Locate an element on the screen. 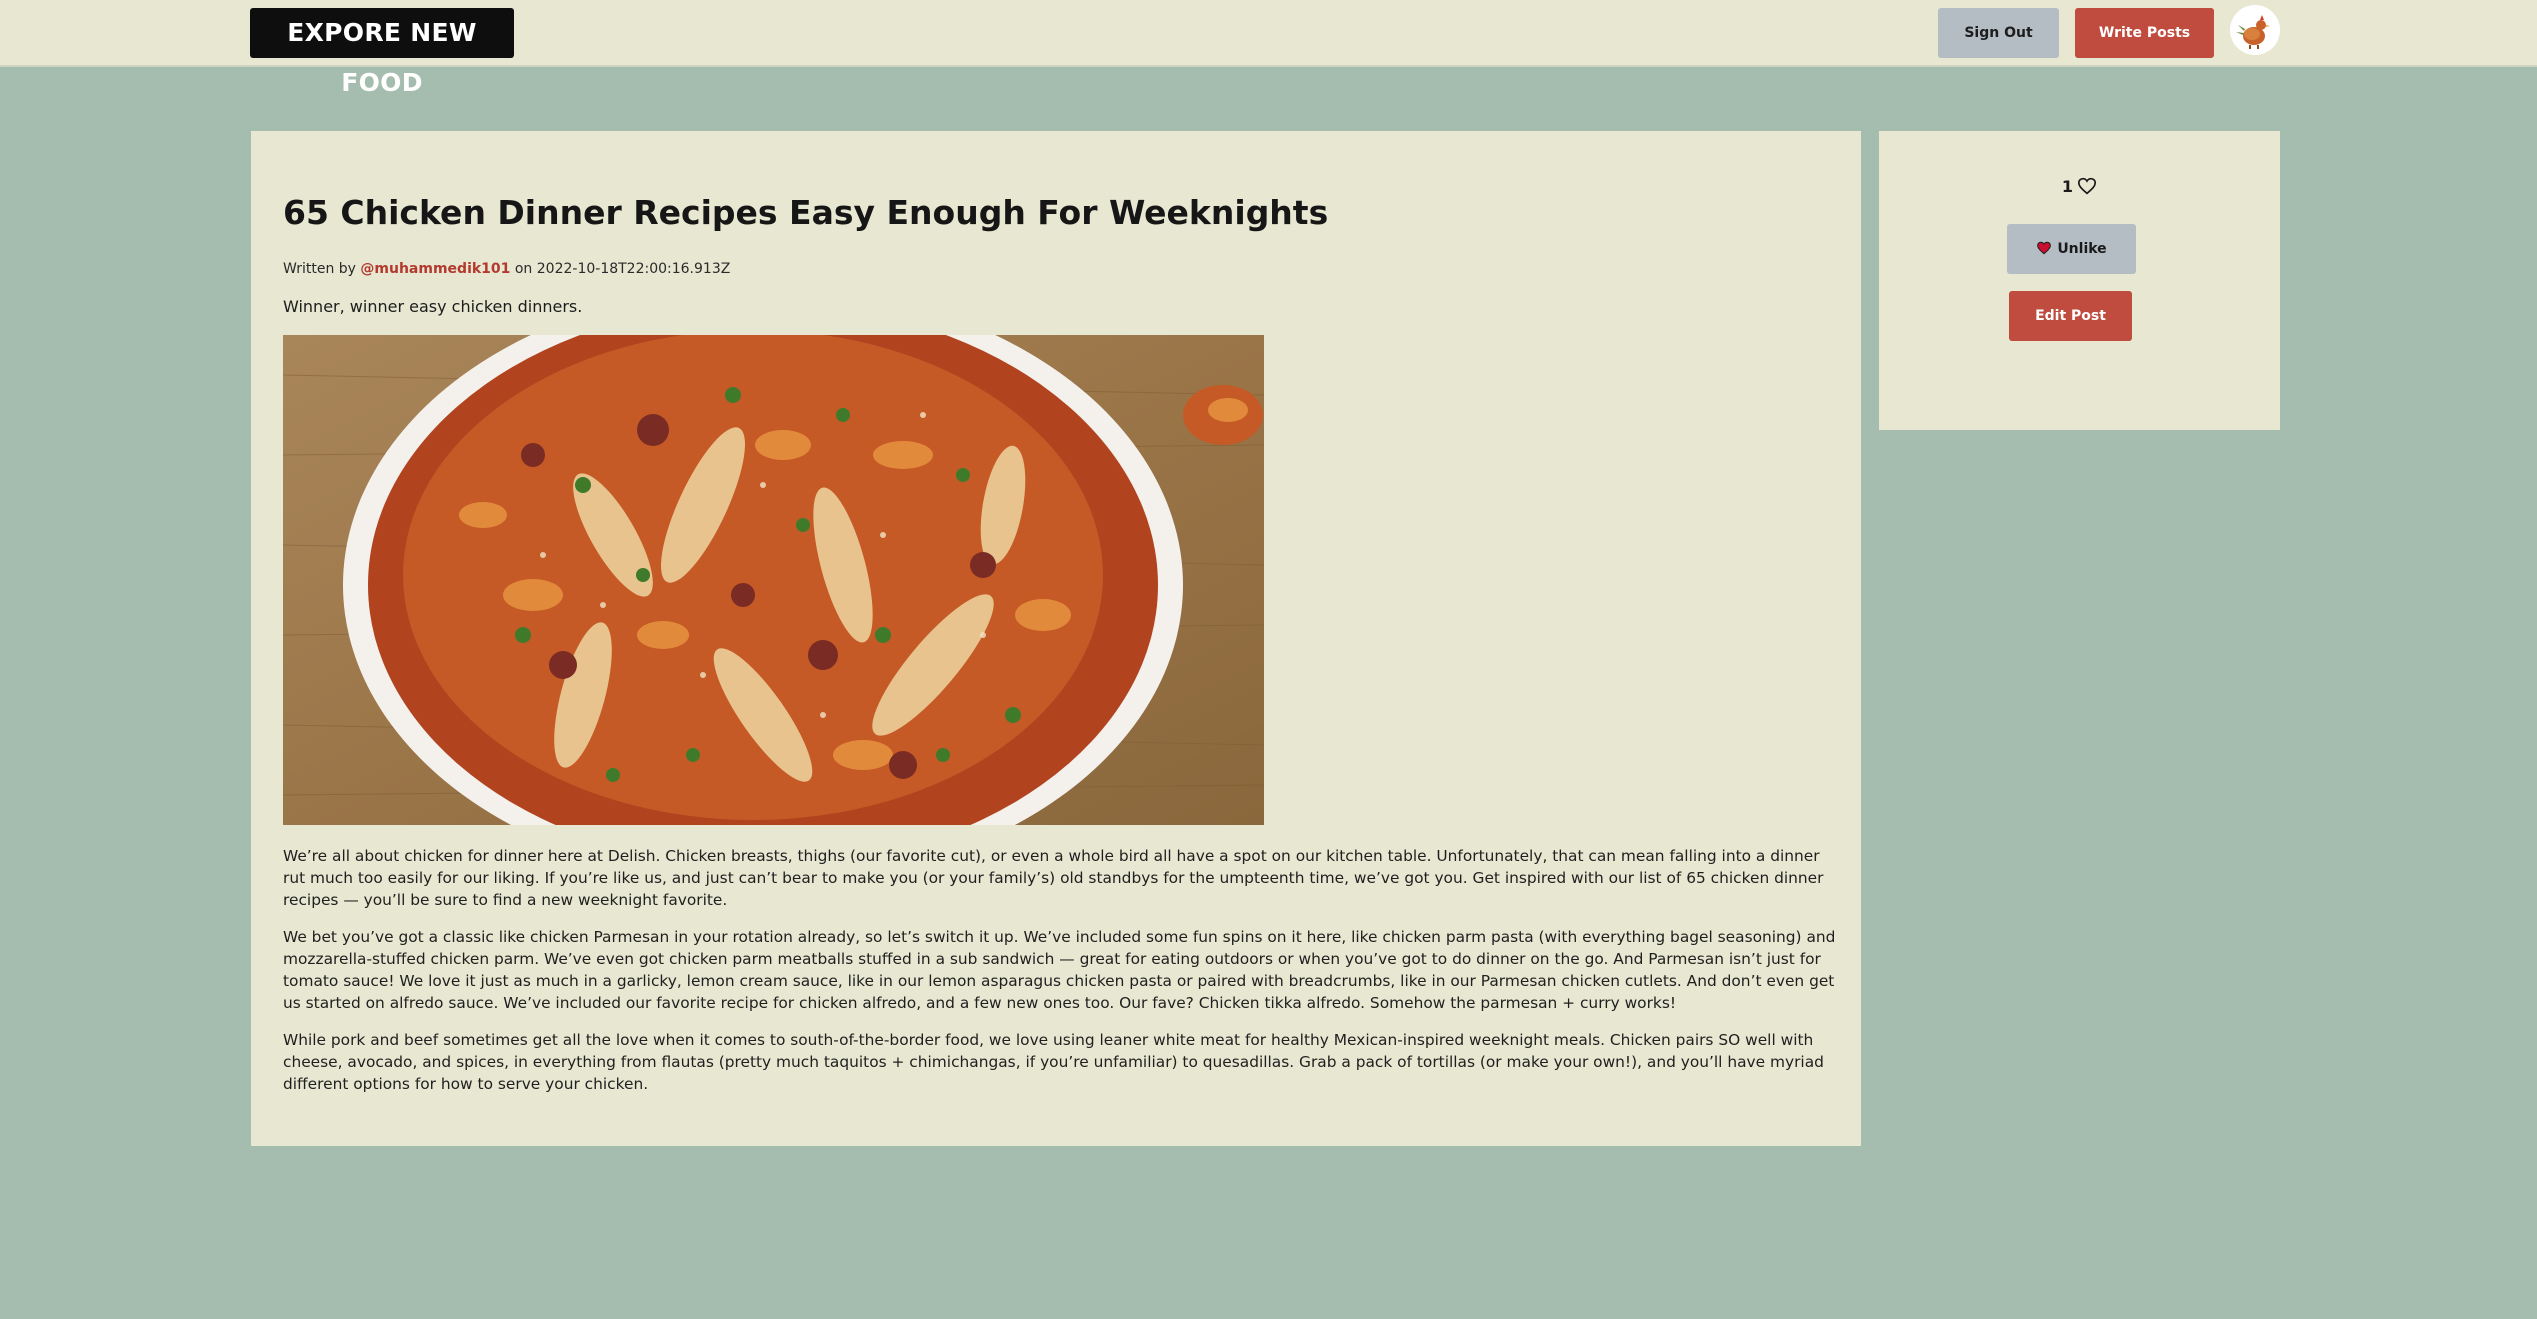 This screenshot has width=2537, height=1319. unlike-label: Unlike is located at coordinates (2082, 249).